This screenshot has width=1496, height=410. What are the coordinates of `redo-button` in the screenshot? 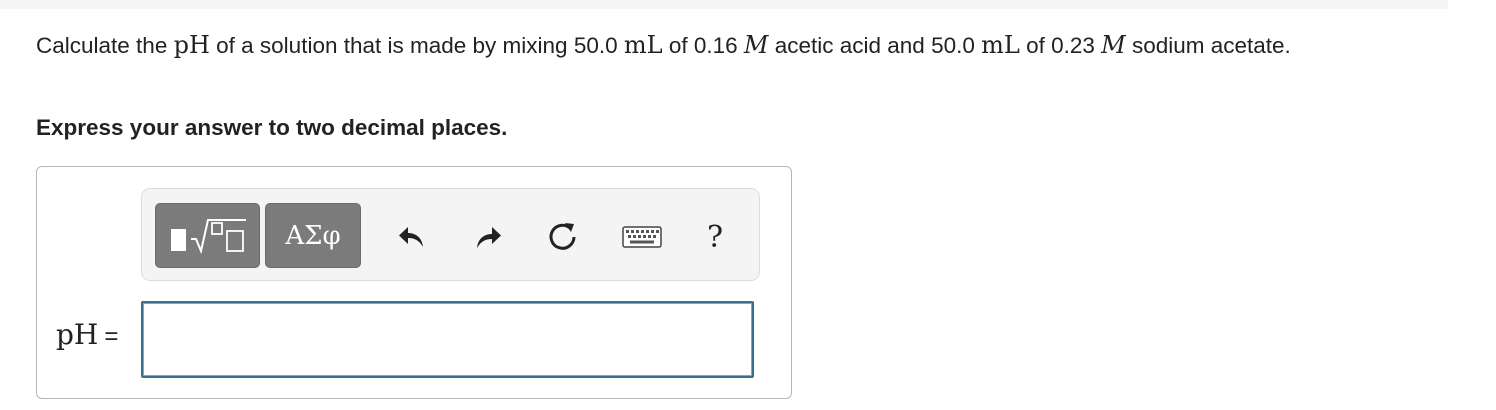 It's located at (488, 237).